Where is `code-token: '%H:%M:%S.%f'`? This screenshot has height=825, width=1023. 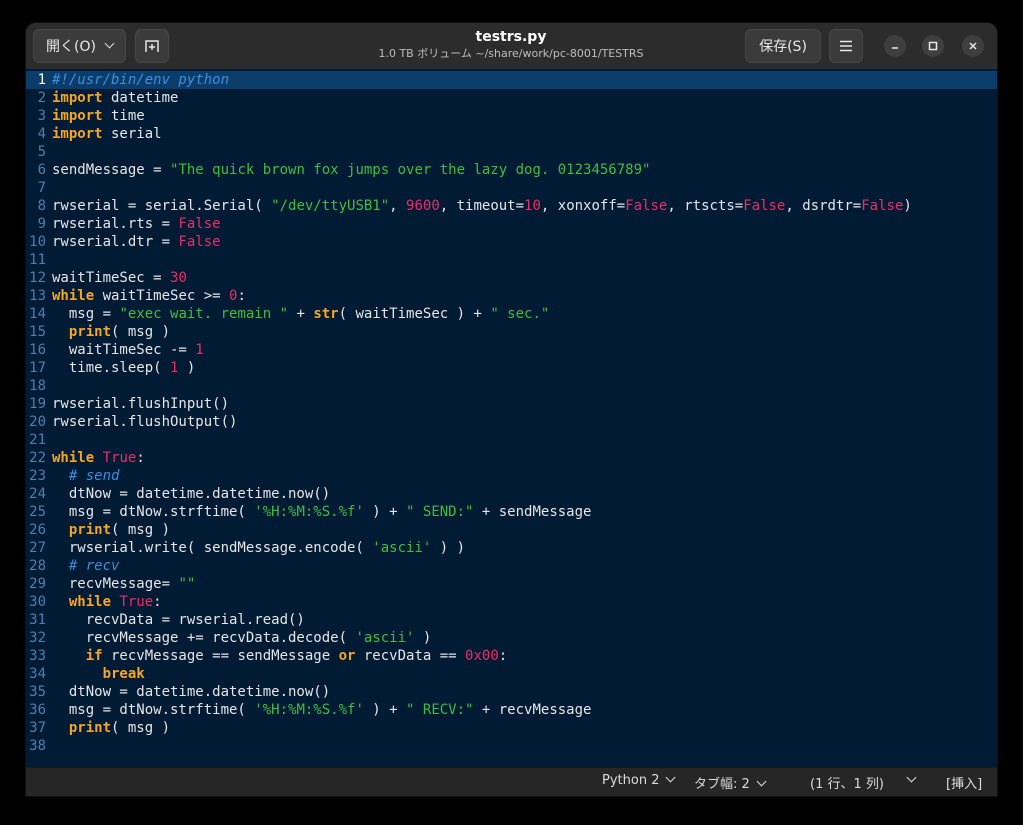 code-token: '%H:%M:%S.%f' is located at coordinates (309, 710).